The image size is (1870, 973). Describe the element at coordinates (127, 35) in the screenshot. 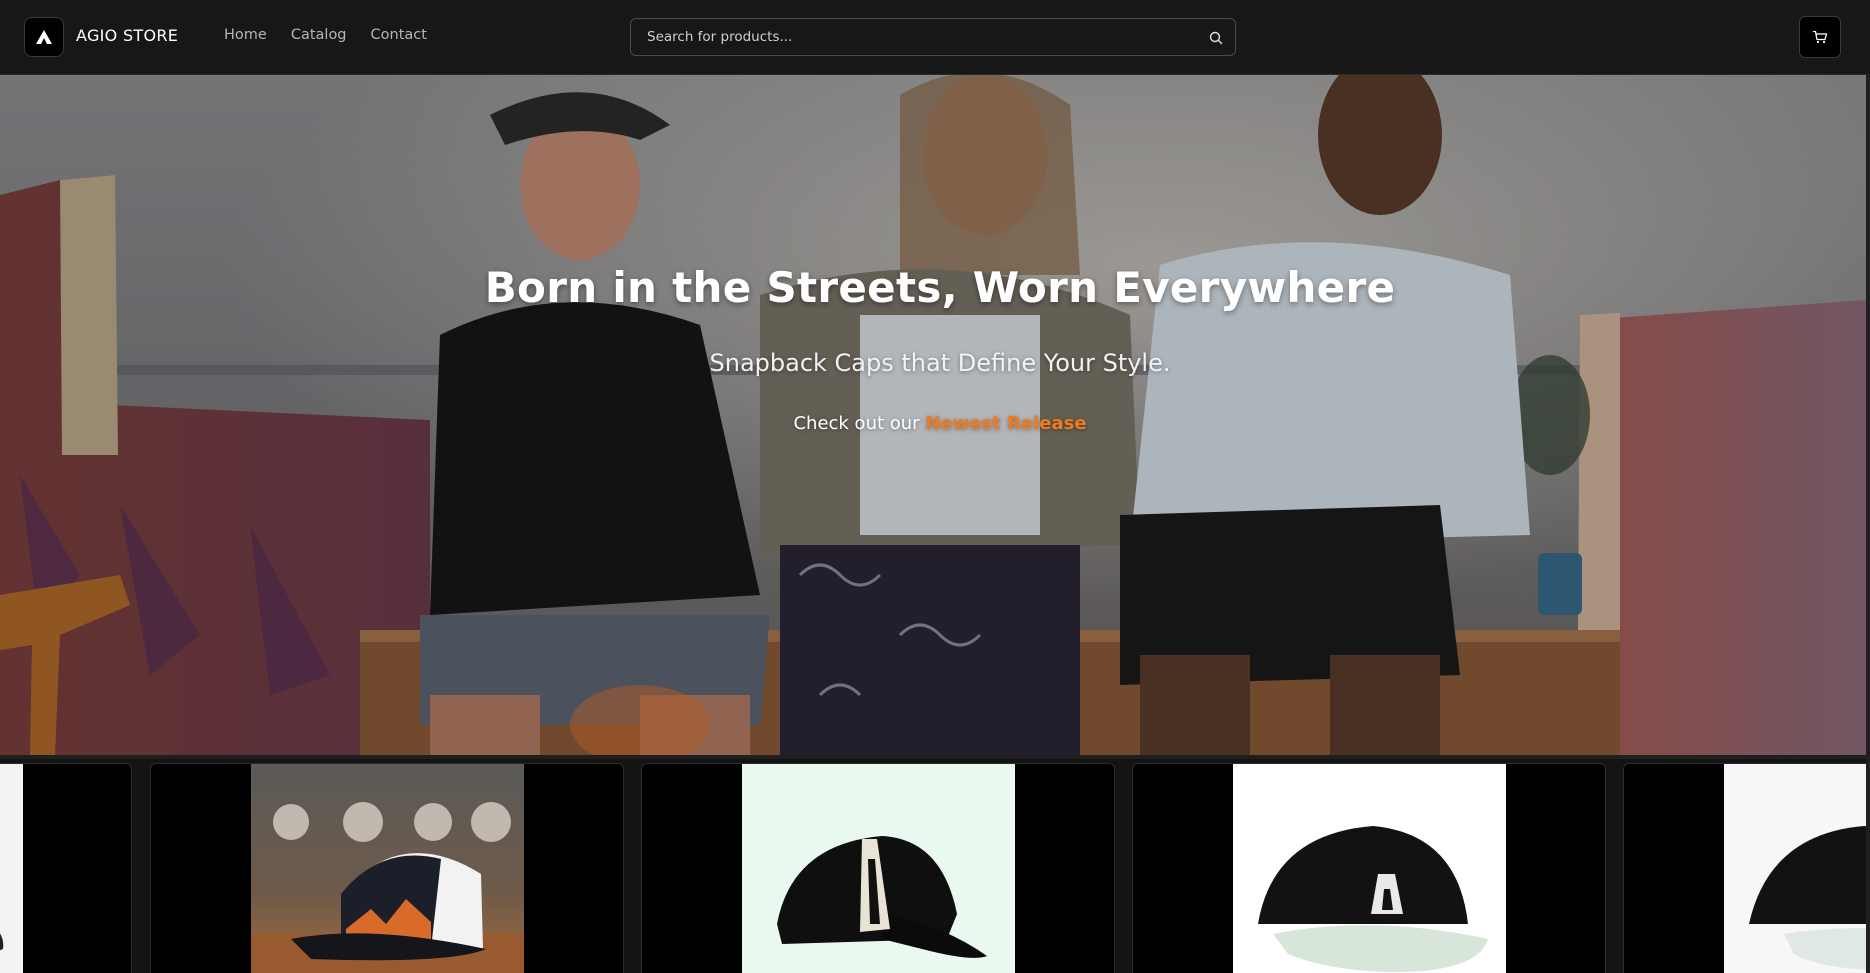

I see `brand-name: AGIO STORE` at that location.